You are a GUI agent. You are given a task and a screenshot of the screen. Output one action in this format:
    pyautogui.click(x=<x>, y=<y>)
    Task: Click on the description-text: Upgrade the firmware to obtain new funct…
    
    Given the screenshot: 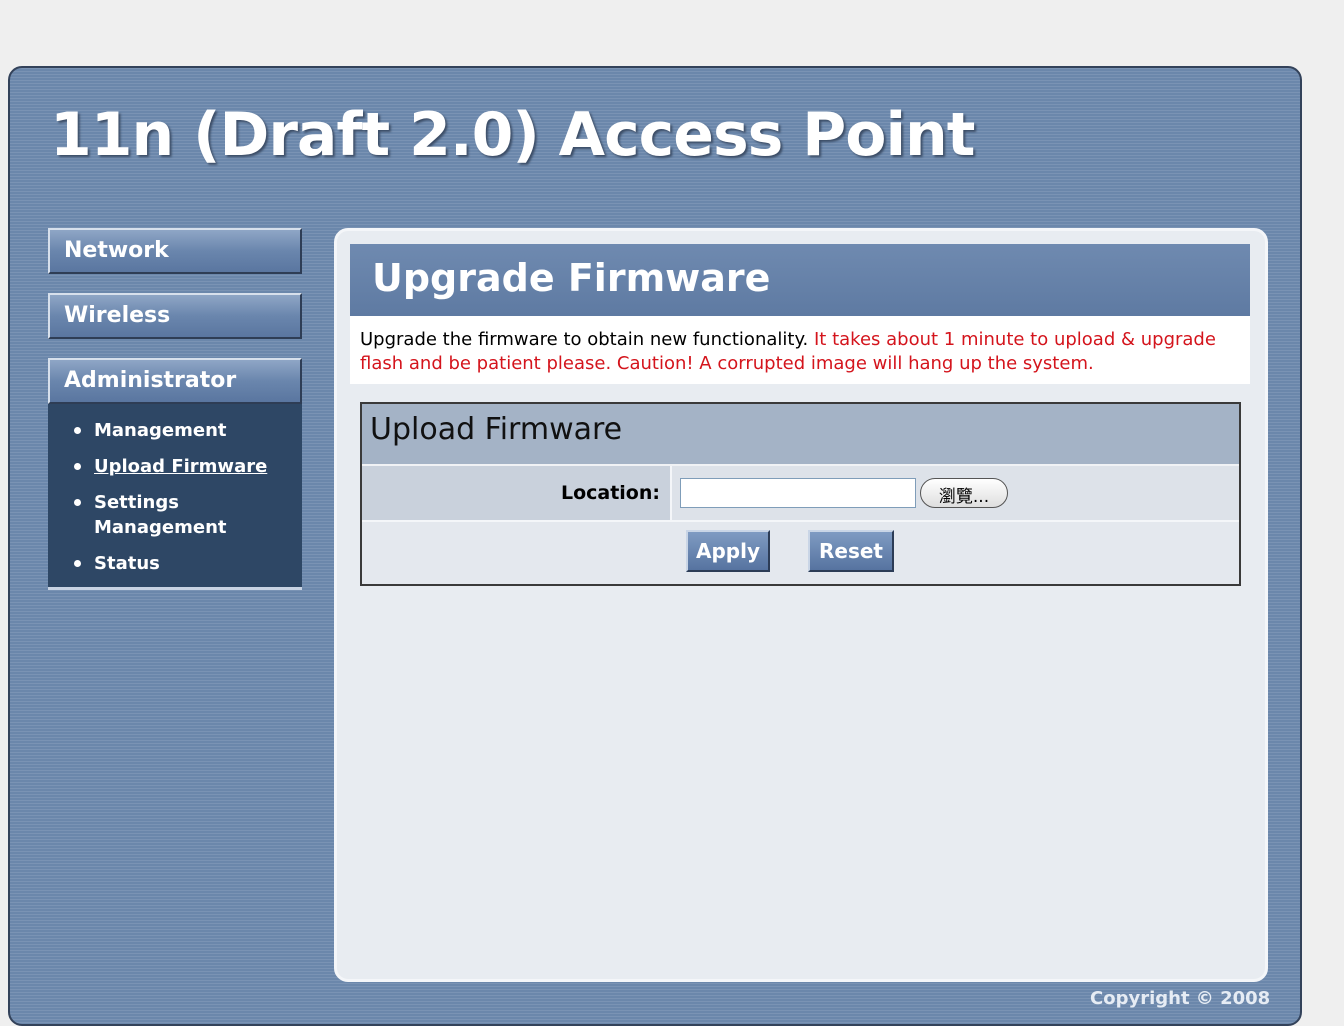 What is the action you would take?
    pyautogui.click(x=584, y=339)
    